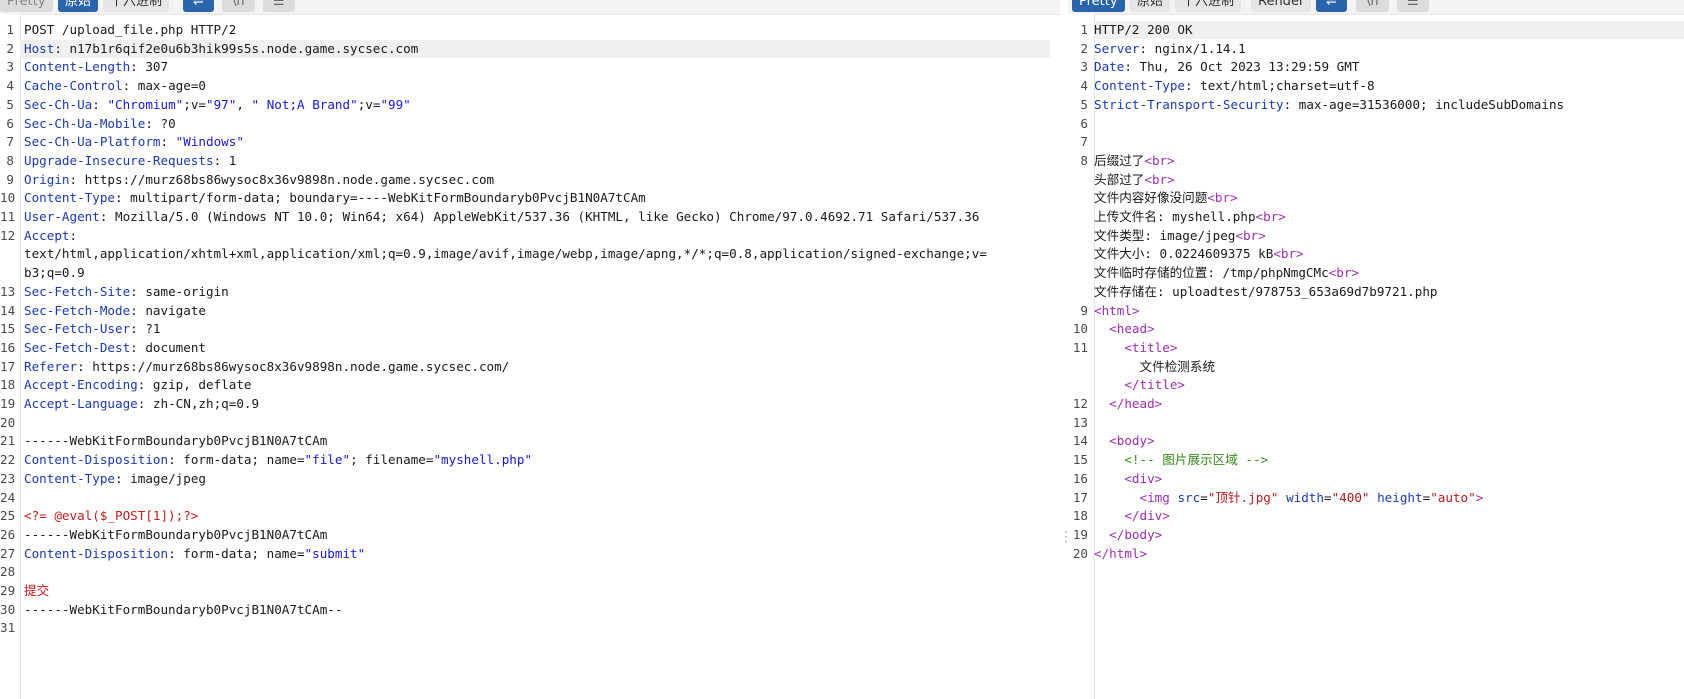  Describe the element at coordinates (1084, 48) in the screenshot. I see `line-number: 2` at that location.